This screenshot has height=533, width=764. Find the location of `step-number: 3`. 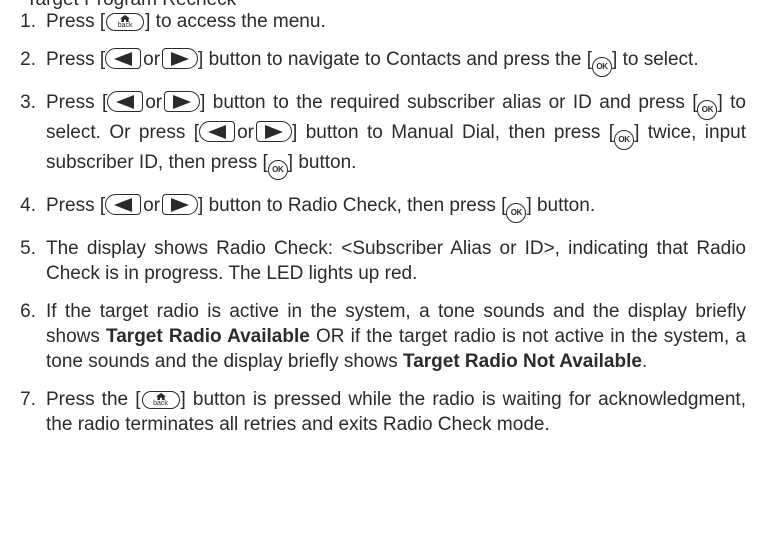

step-number: 3 is located at coordinates (22, 102).